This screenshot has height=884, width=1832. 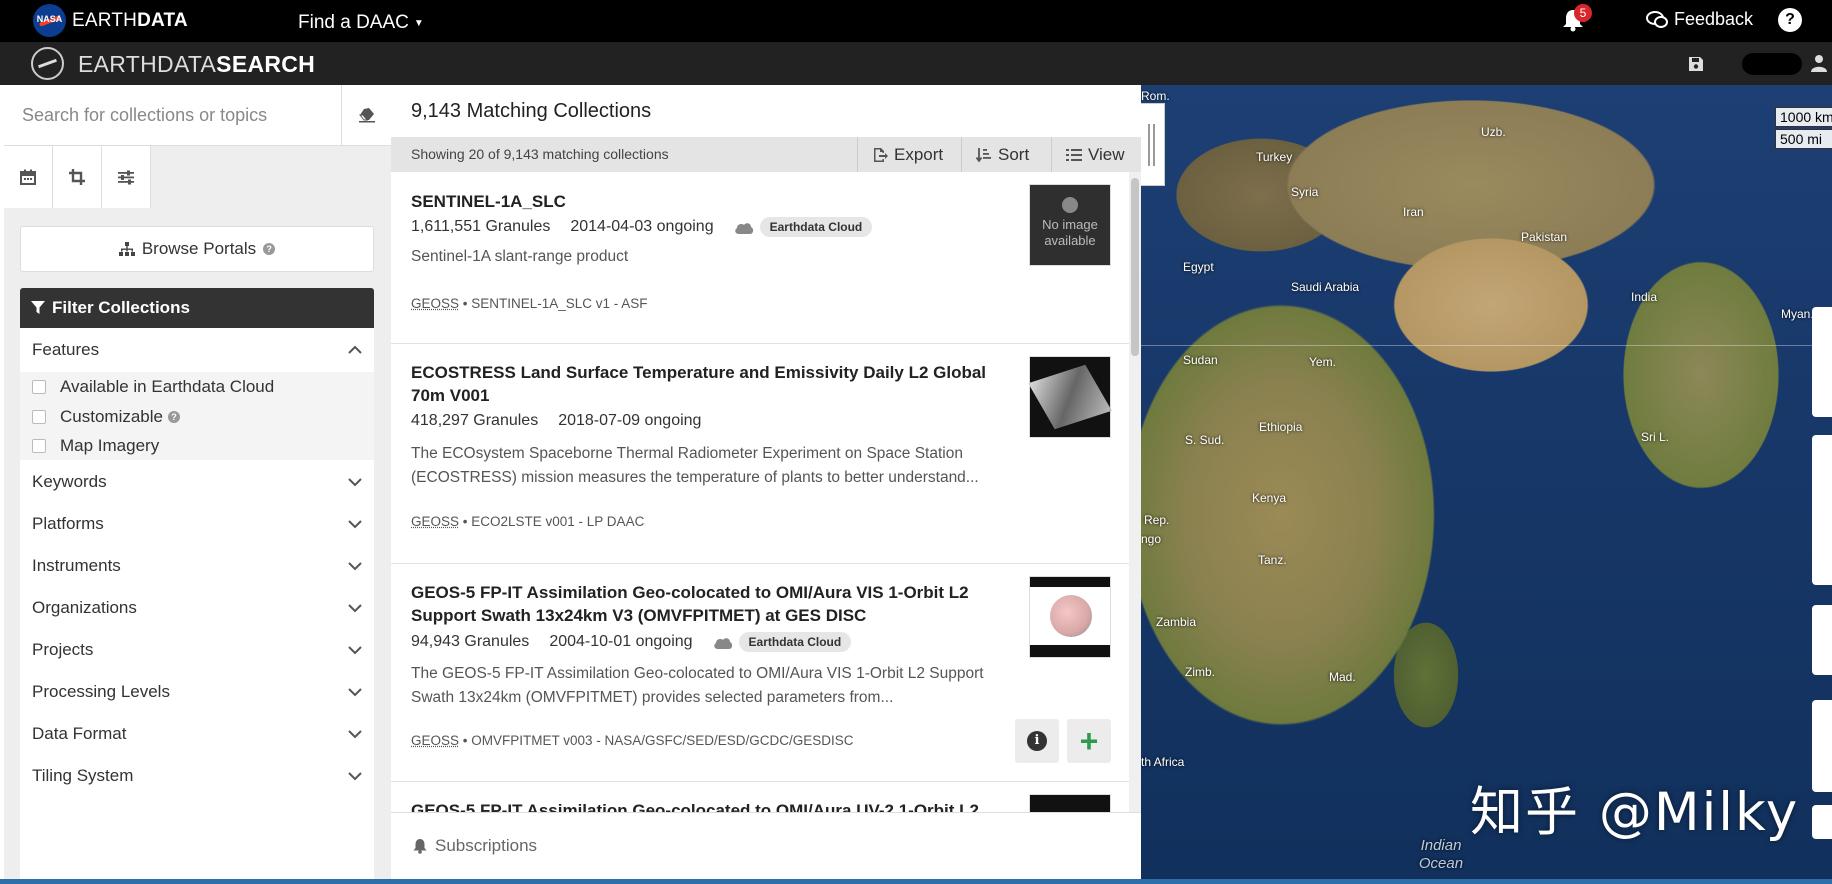 I want to click on geoss-tag: GEOSS, so click(x=435, y=521).